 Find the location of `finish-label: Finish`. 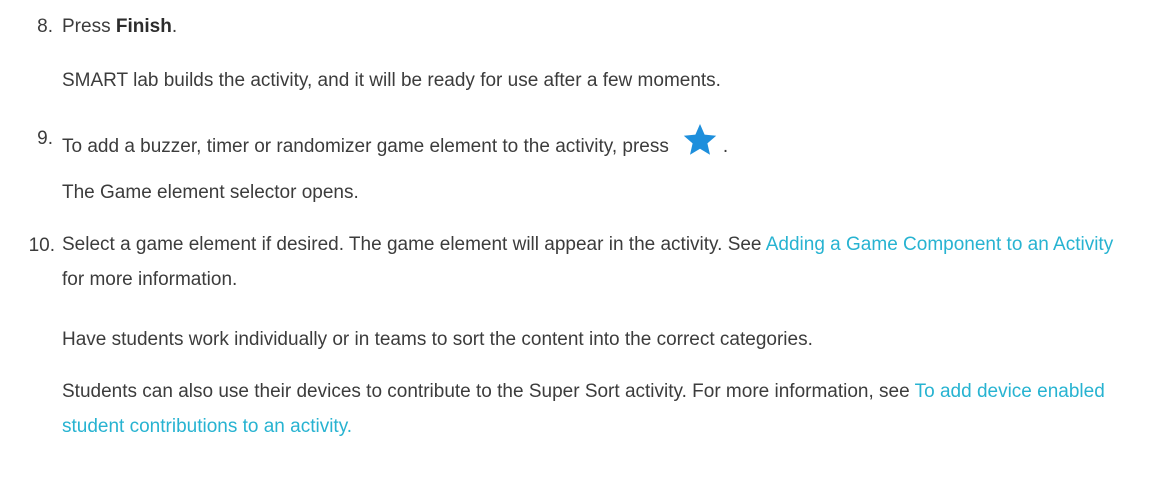

finish-label: Finish is located at coordinates (143, 26).